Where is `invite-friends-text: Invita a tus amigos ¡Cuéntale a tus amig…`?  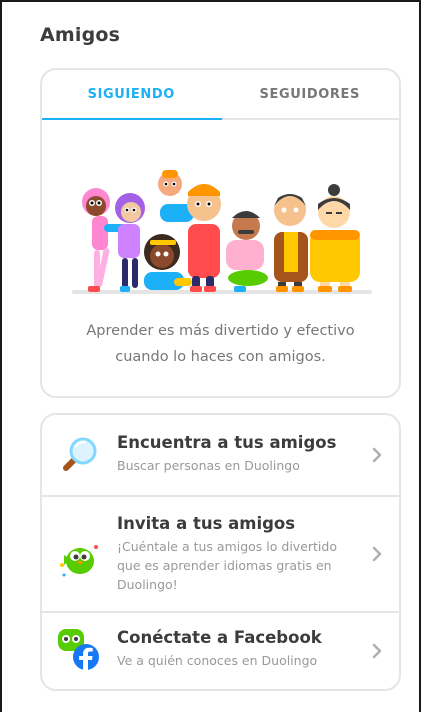 invite-friends-text: Invita a tus amigos ¡Cuéntale a tus amig… is located at coordinates (238, 553).